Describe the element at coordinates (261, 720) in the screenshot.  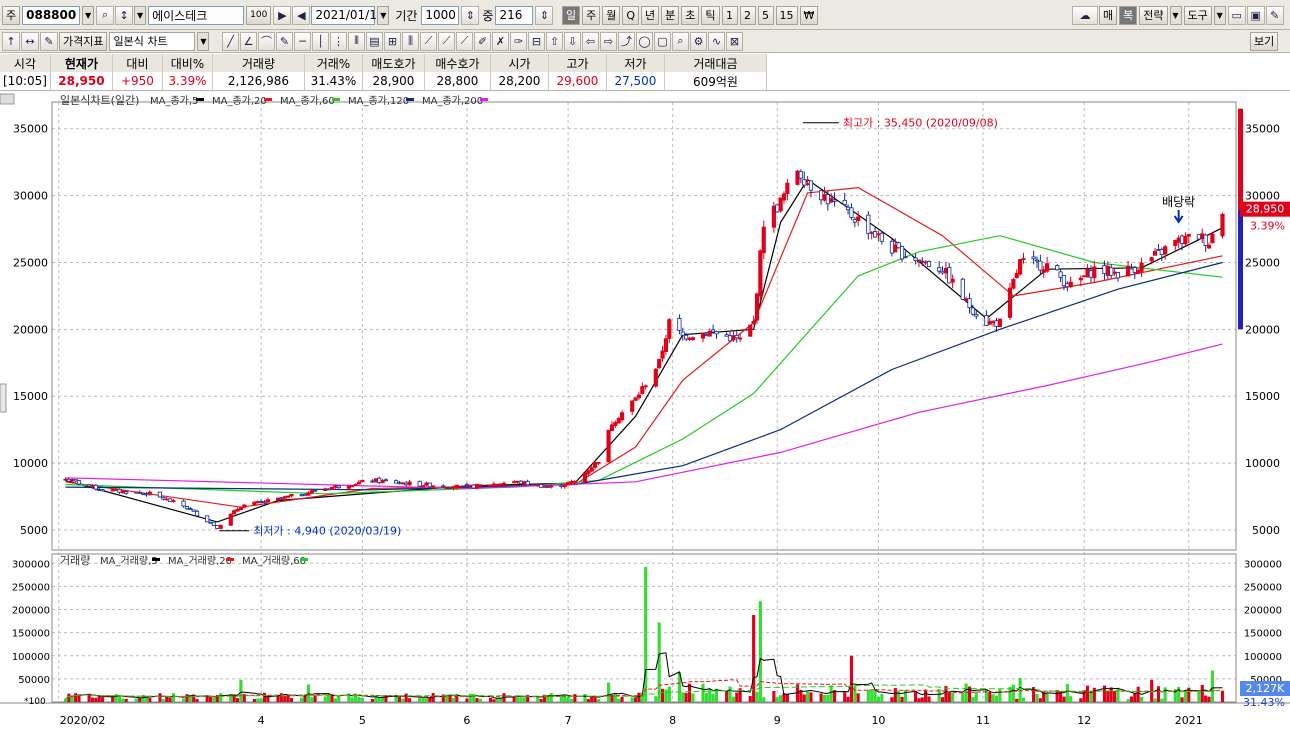
I see `x-tick-label: 4` at that location.